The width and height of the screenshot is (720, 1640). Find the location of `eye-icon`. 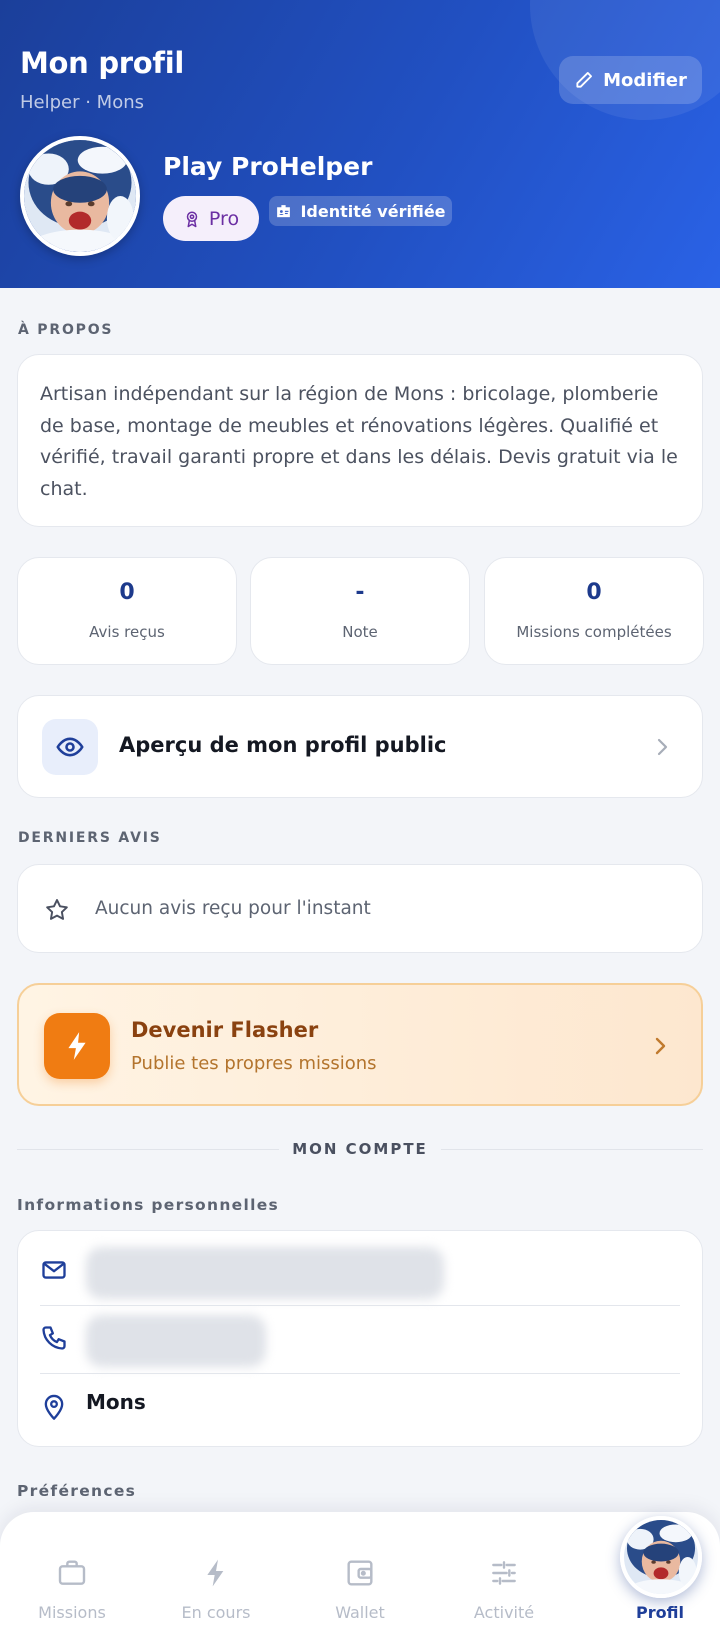

eye-icon is located at coordinates (70, 747).